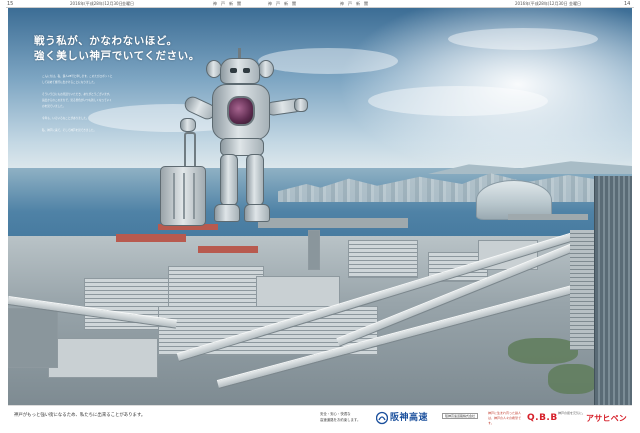 The image size is (640, 433). I want to click on hanshin-expressway-logo-icon, so click(382, 418).